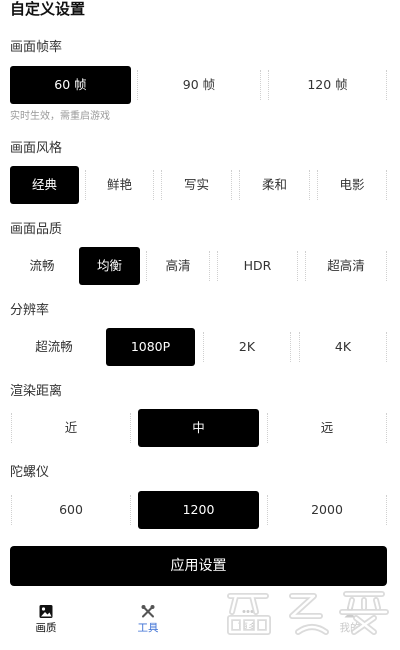 The width and height of the screenshot is (400, 650). I want to click on gyro-selector: 600 1200 2000, so click(199, 511).